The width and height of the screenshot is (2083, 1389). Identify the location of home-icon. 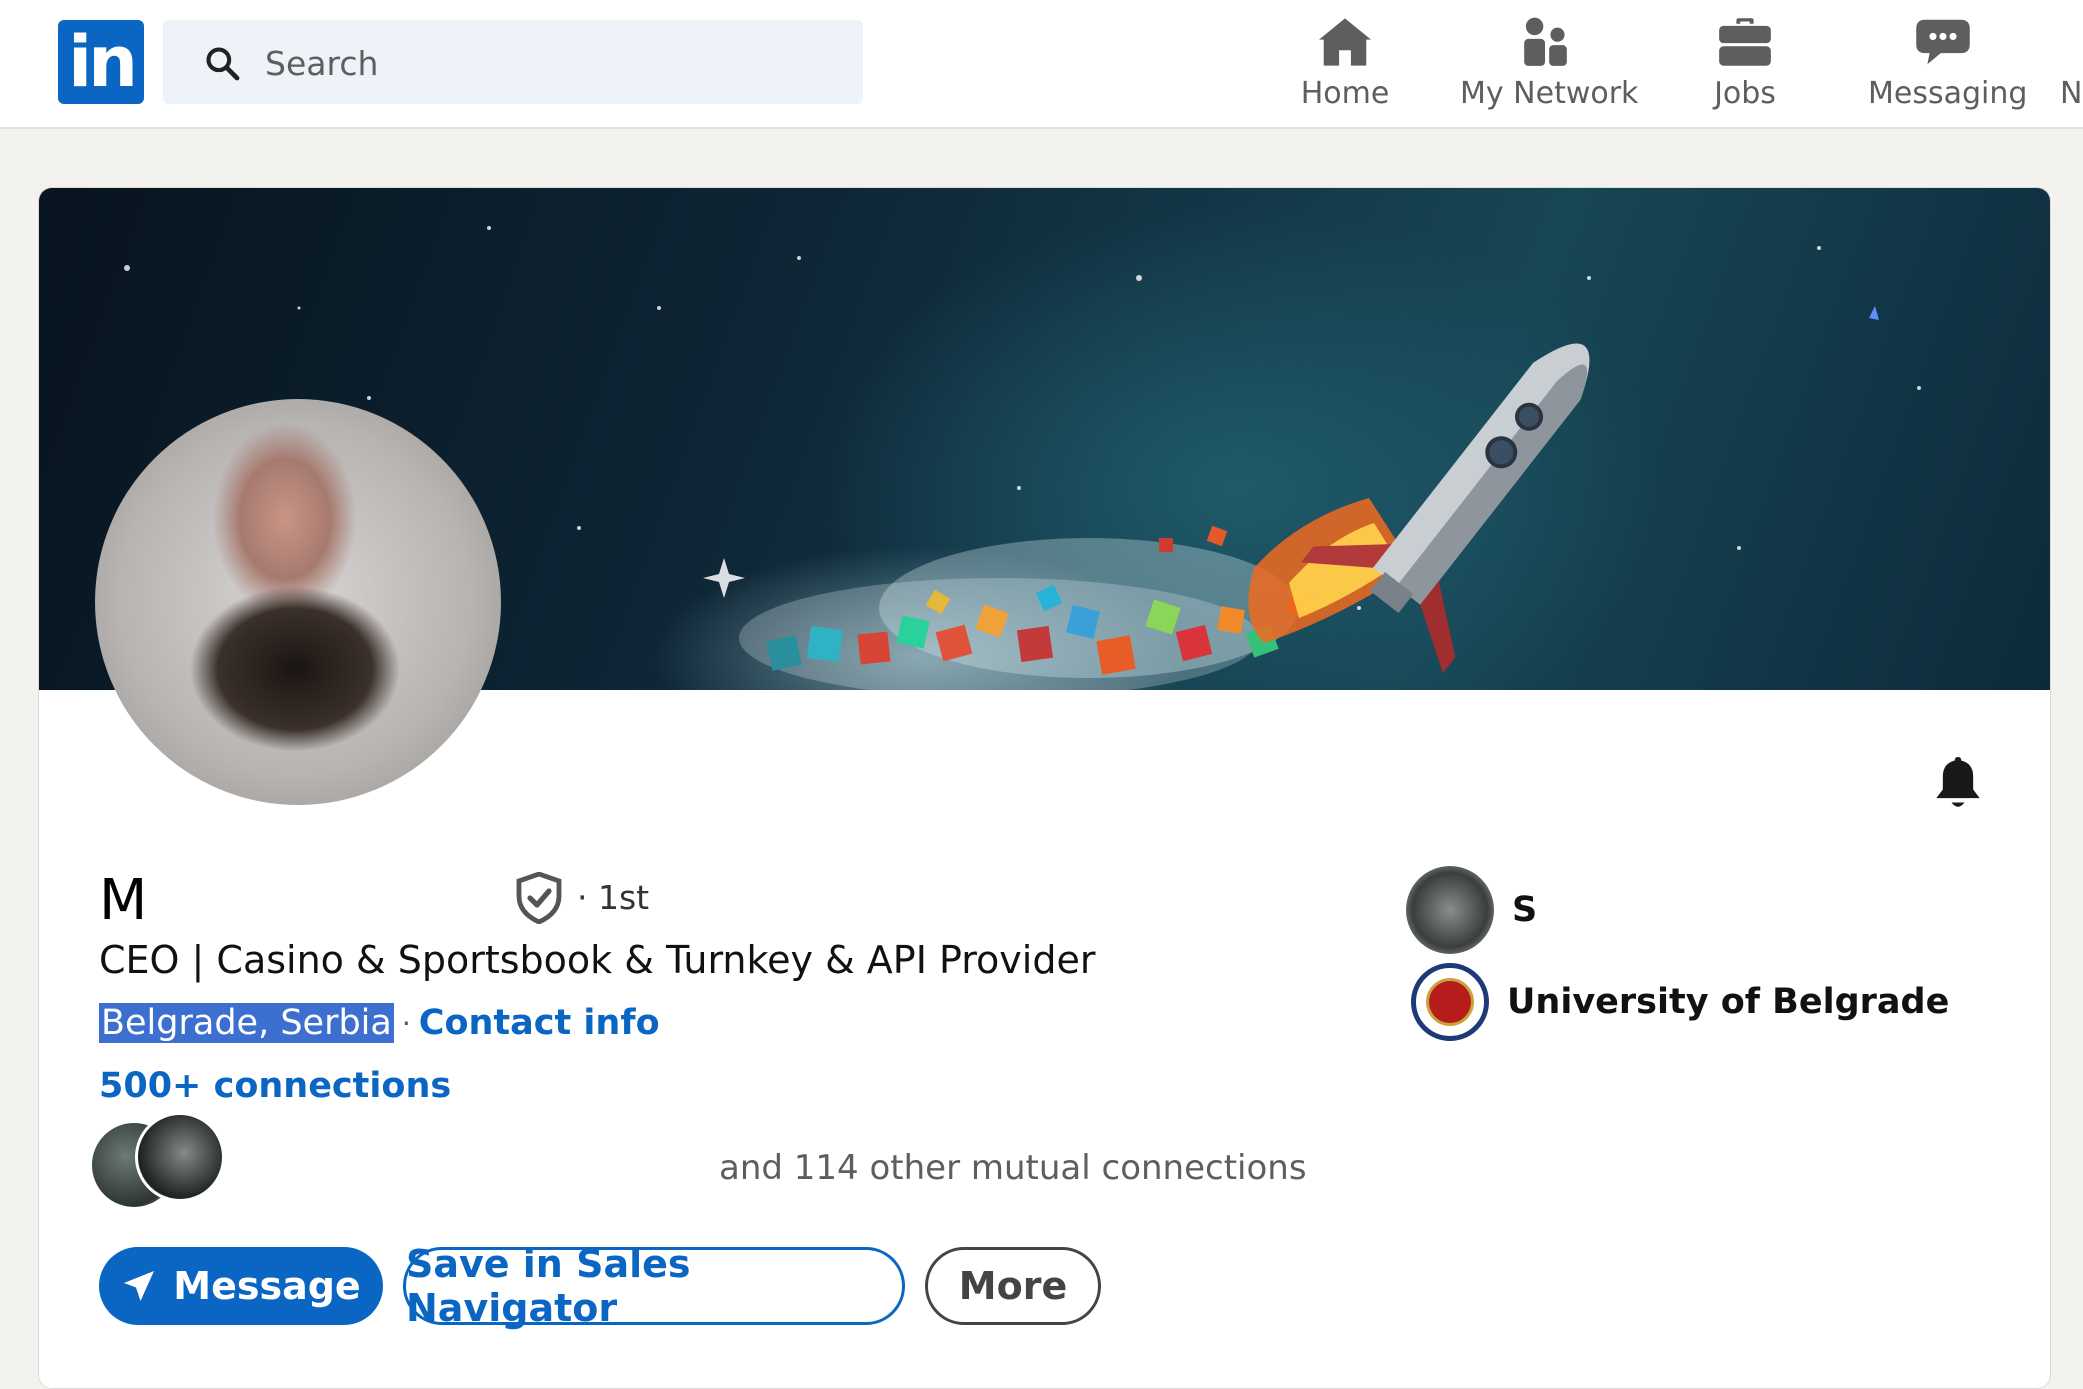
(1345, 42).